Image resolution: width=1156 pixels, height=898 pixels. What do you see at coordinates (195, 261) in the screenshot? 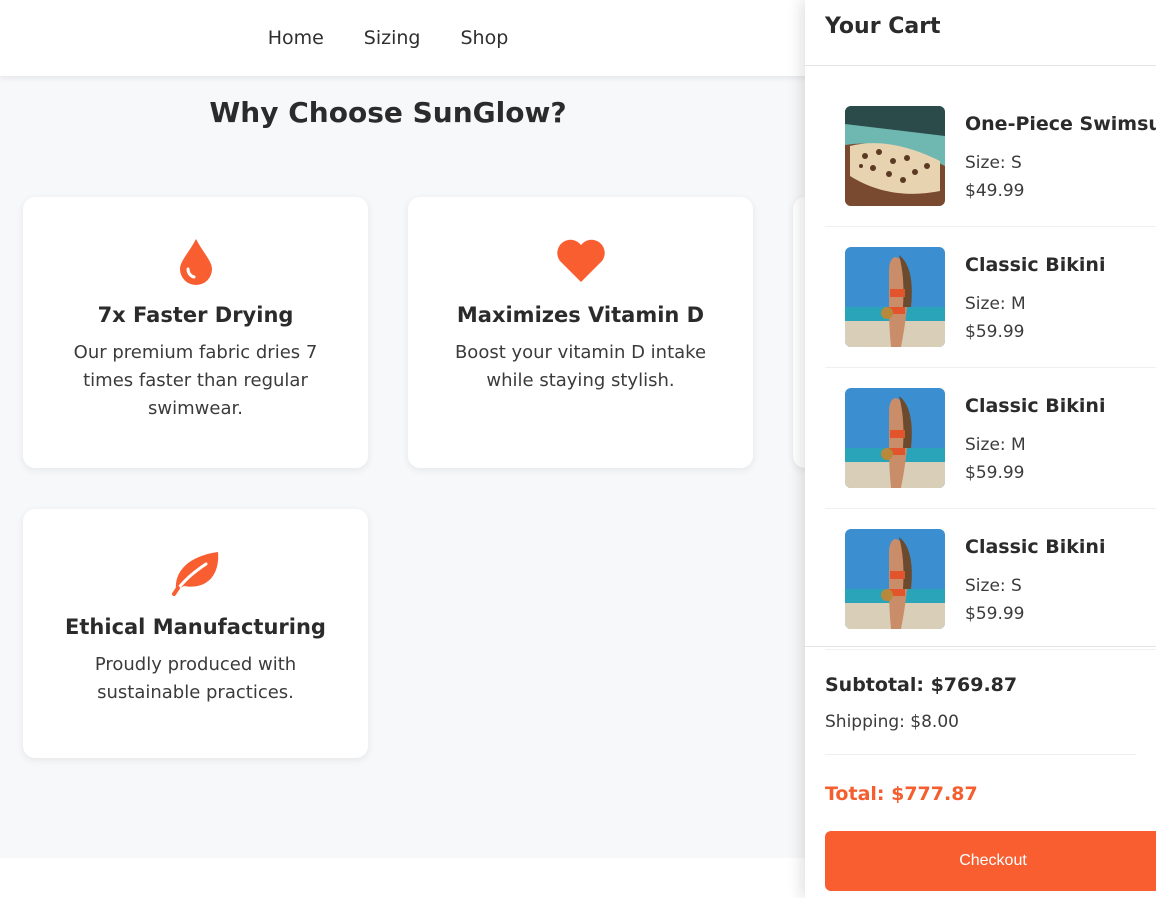
I see `water-drop-icon` at bounding box center [195, 261].